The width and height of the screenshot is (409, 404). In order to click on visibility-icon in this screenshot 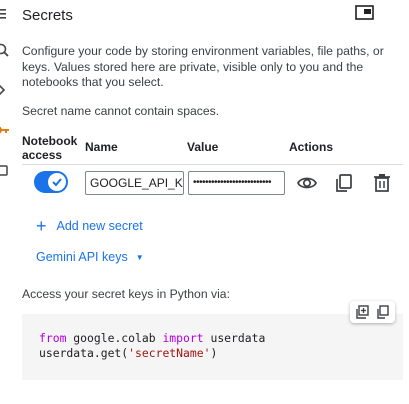, I will do `click(307, 183)`.